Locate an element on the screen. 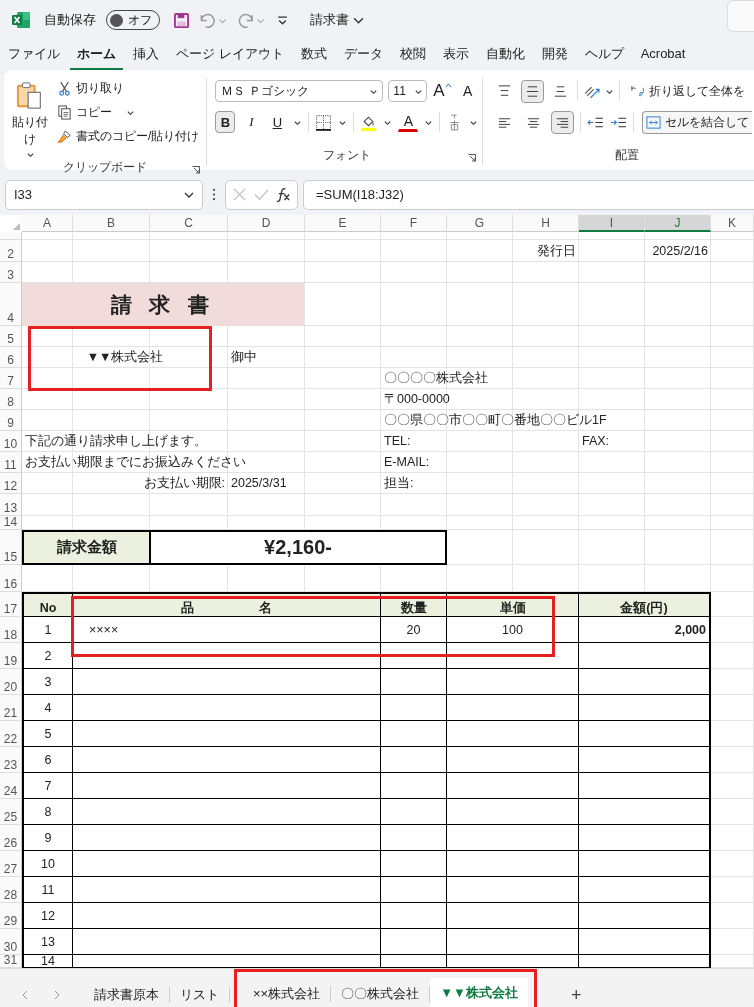 This screenshot has width=754, height=1007. row-header: 3 is located at coordinates (11, 272).